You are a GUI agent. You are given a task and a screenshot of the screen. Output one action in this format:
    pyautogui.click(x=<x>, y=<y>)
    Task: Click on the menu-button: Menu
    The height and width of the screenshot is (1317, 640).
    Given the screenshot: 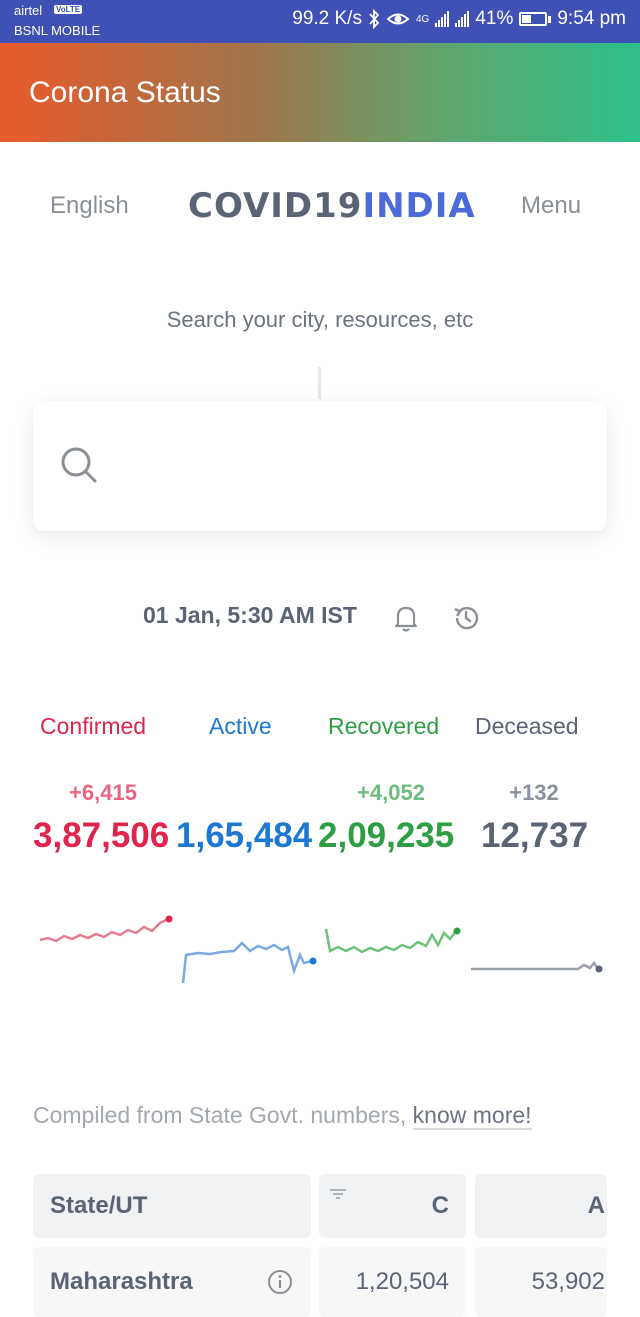 What is the action you would take?
    pyautogui.click(x=551, y=206)
    